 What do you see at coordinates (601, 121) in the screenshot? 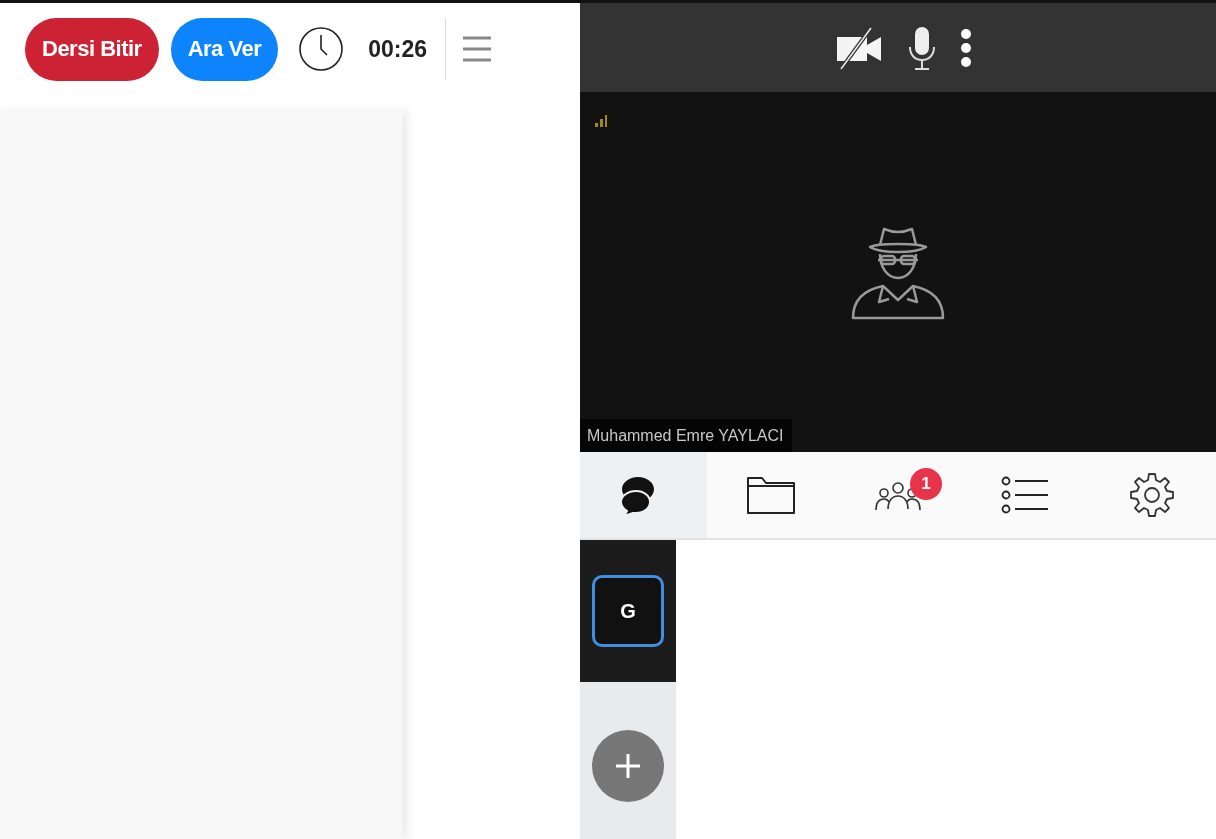
I see `signal-icon` at bounding box center [601, 121].